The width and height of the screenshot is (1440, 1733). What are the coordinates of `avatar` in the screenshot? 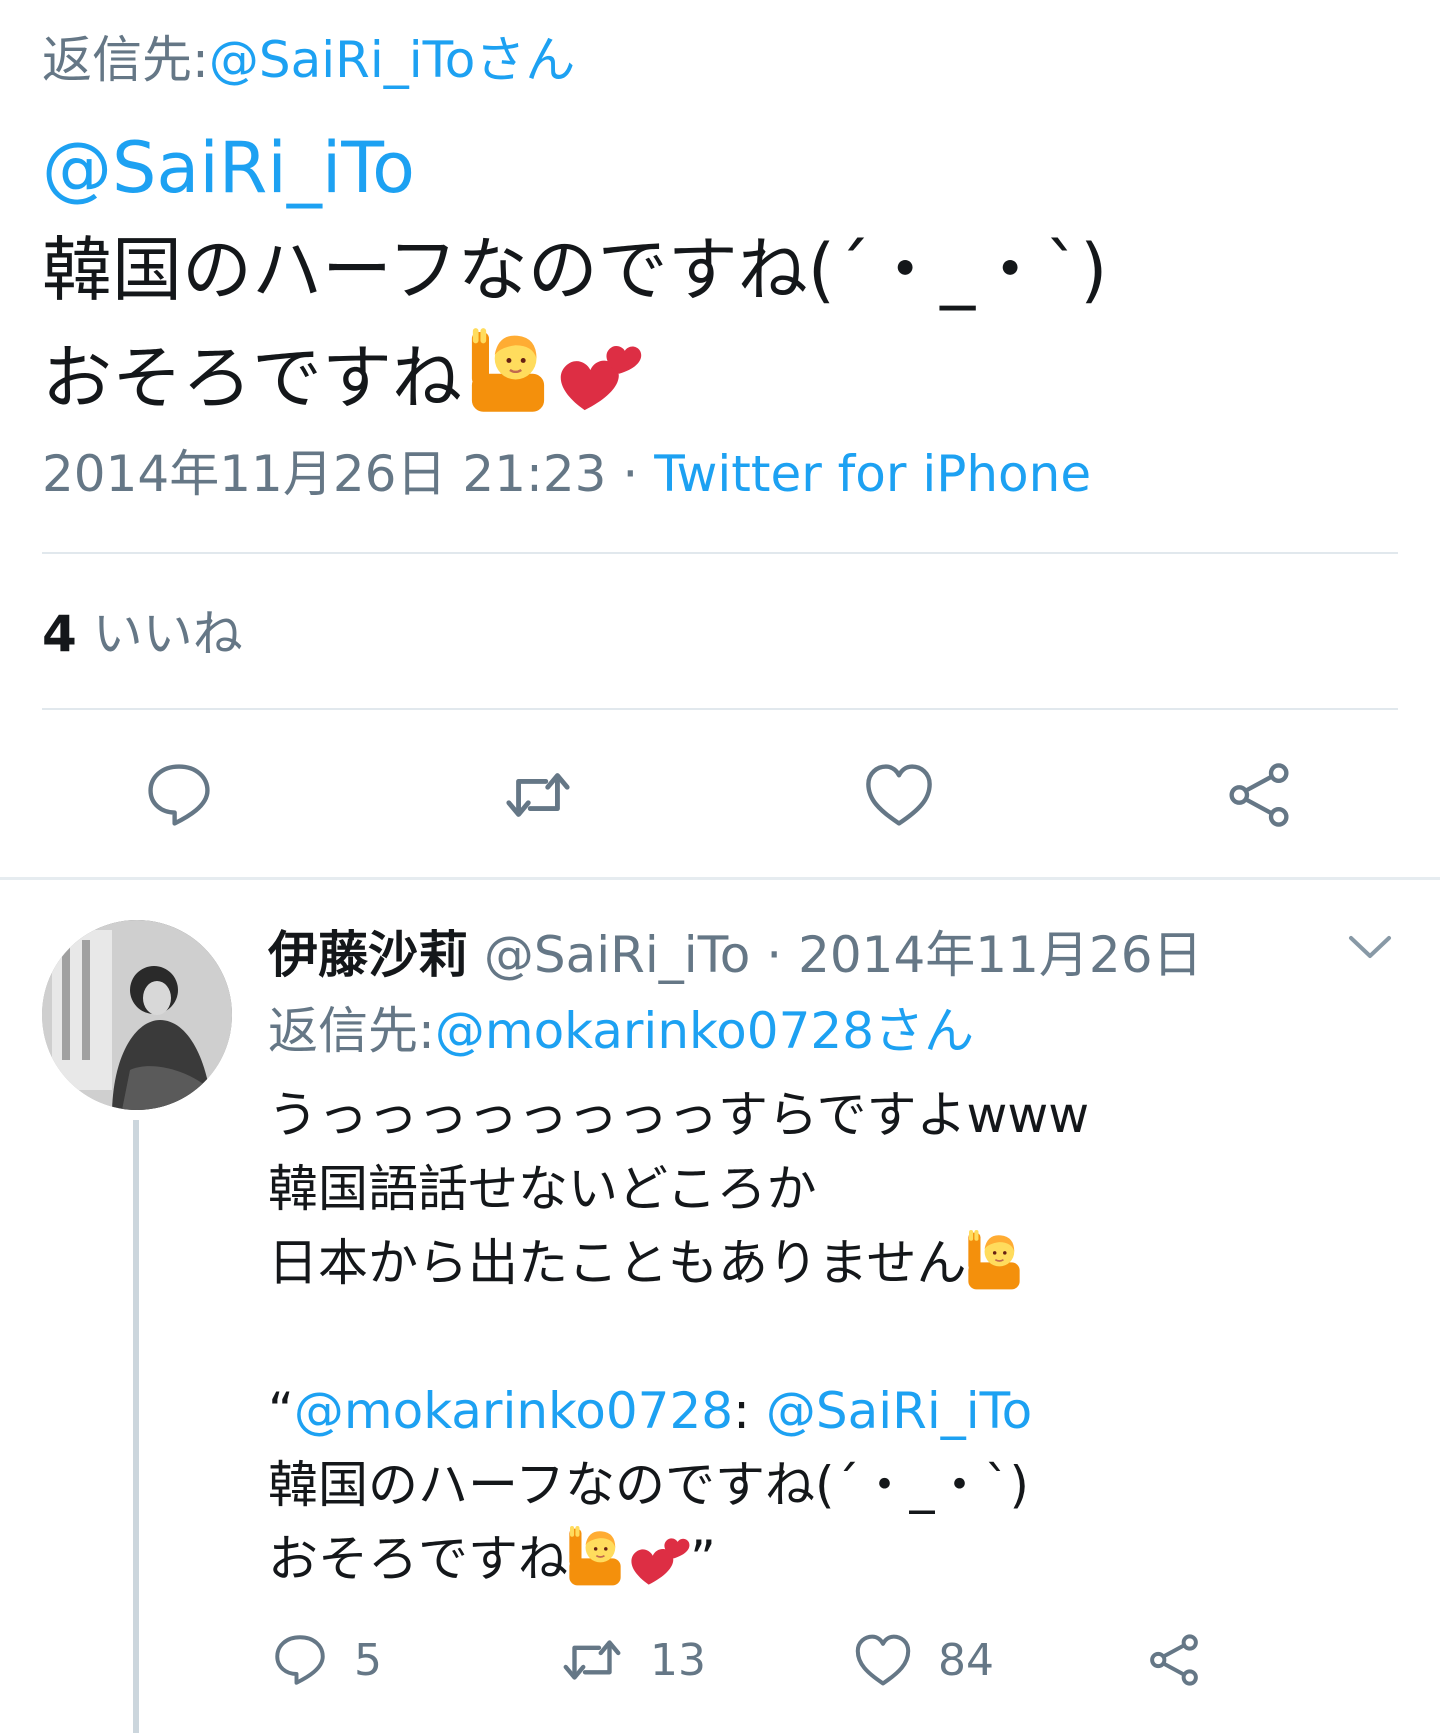 It's located at (137, 1015).